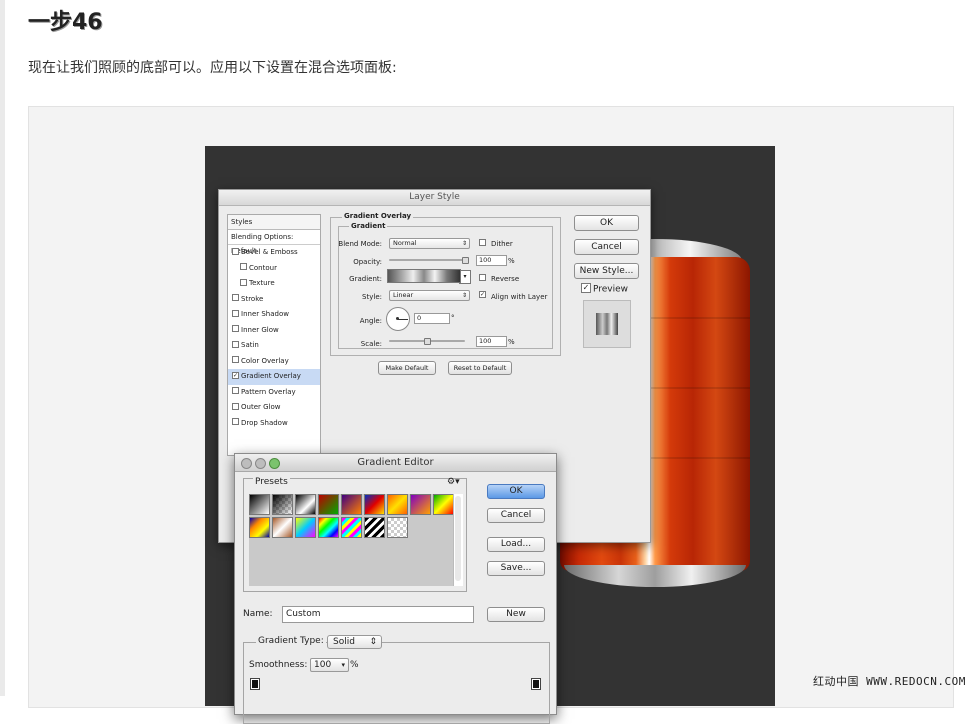 The width and height of the screenshot is (977, 724). Describe the element at coordinates (260, 463) in the screenshot. I see `minimize-window-icon` at that location.